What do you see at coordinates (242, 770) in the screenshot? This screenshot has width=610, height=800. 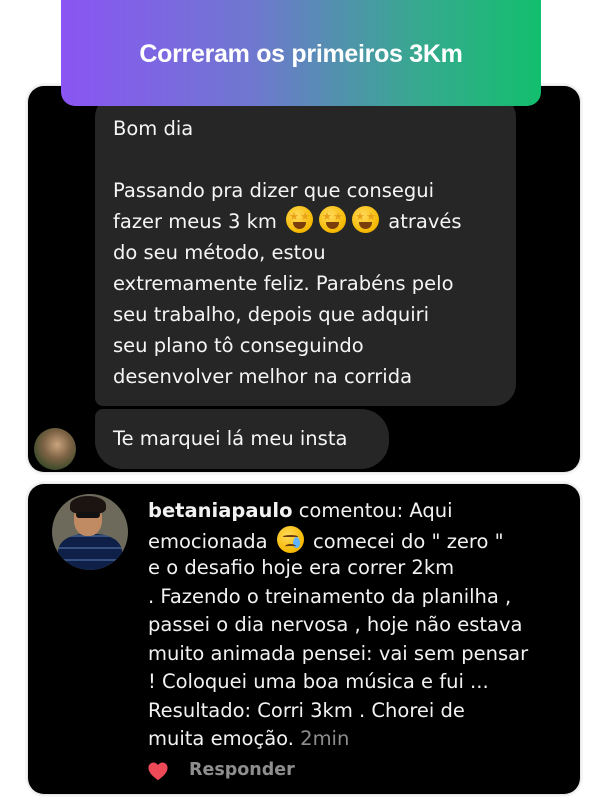 I see `reply-button: Responder` at bounding box center [242, 770].